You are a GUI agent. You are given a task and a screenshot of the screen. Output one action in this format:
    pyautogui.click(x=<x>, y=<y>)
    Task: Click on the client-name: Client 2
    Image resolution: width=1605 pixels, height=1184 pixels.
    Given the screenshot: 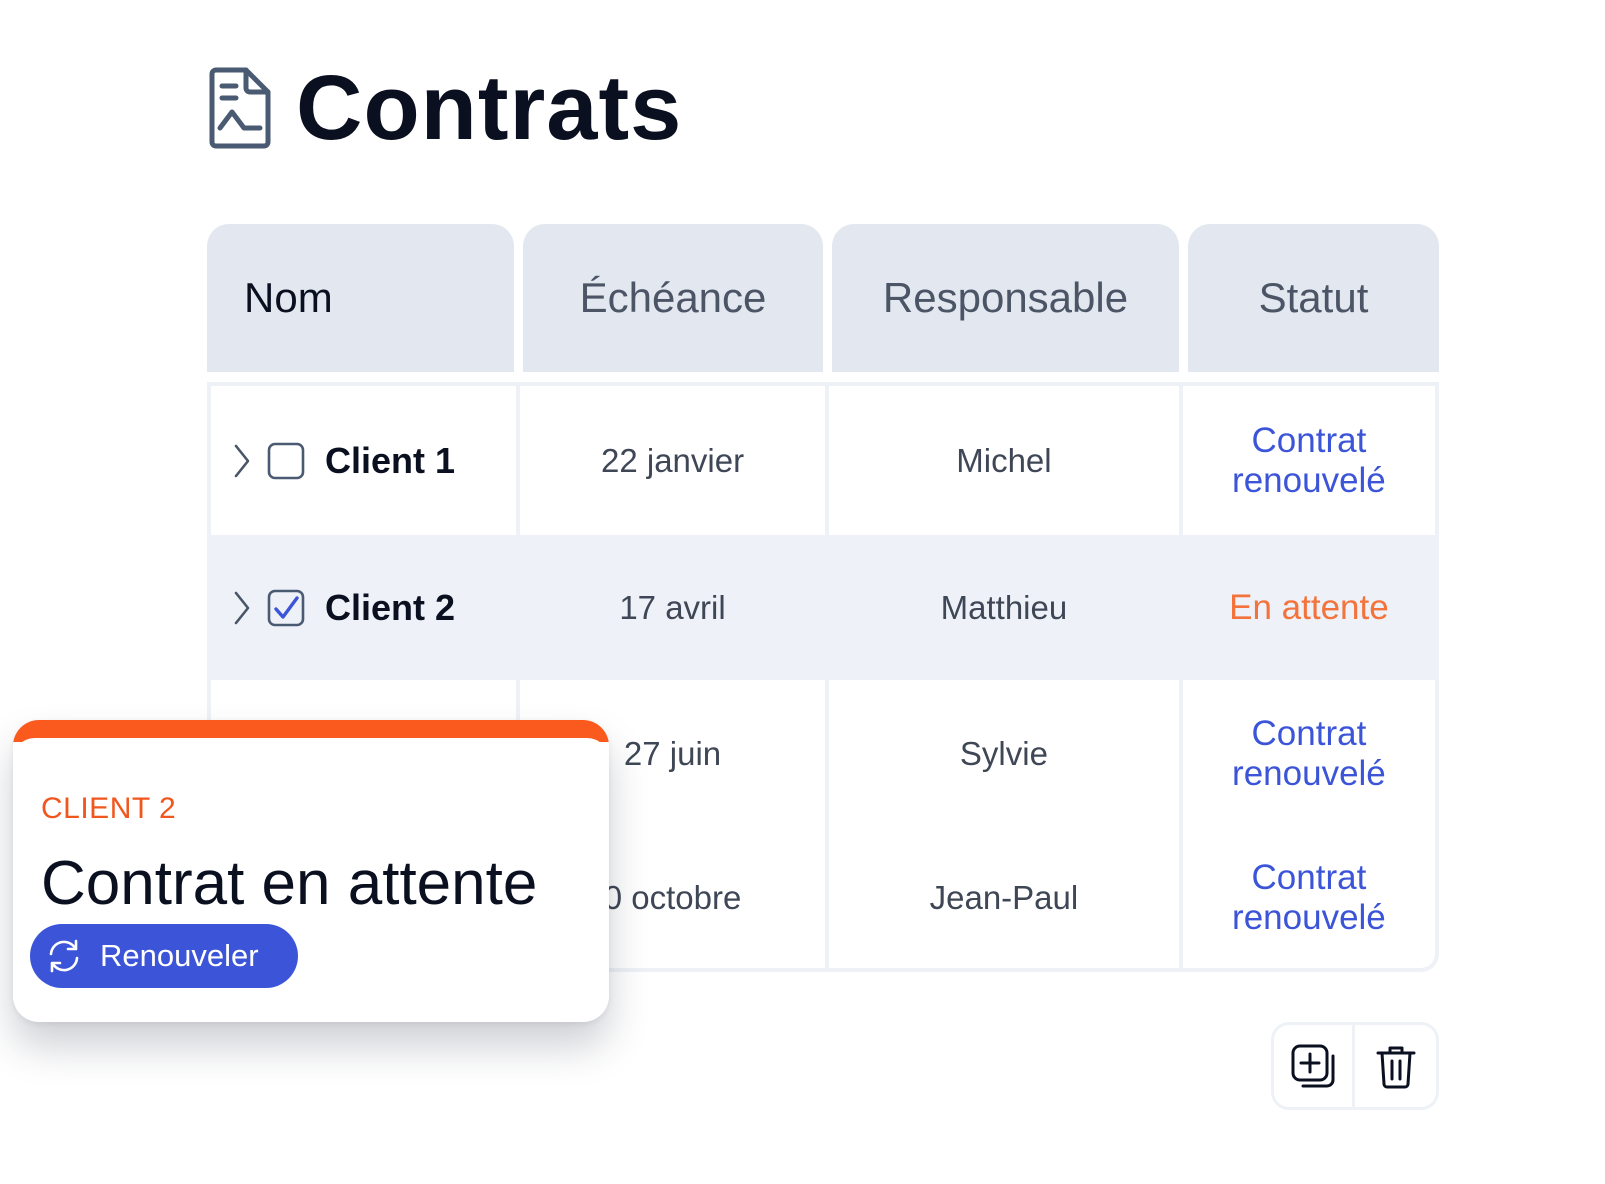 What is the action you would take?
    pyautogui.click(x=390, y=607)
    